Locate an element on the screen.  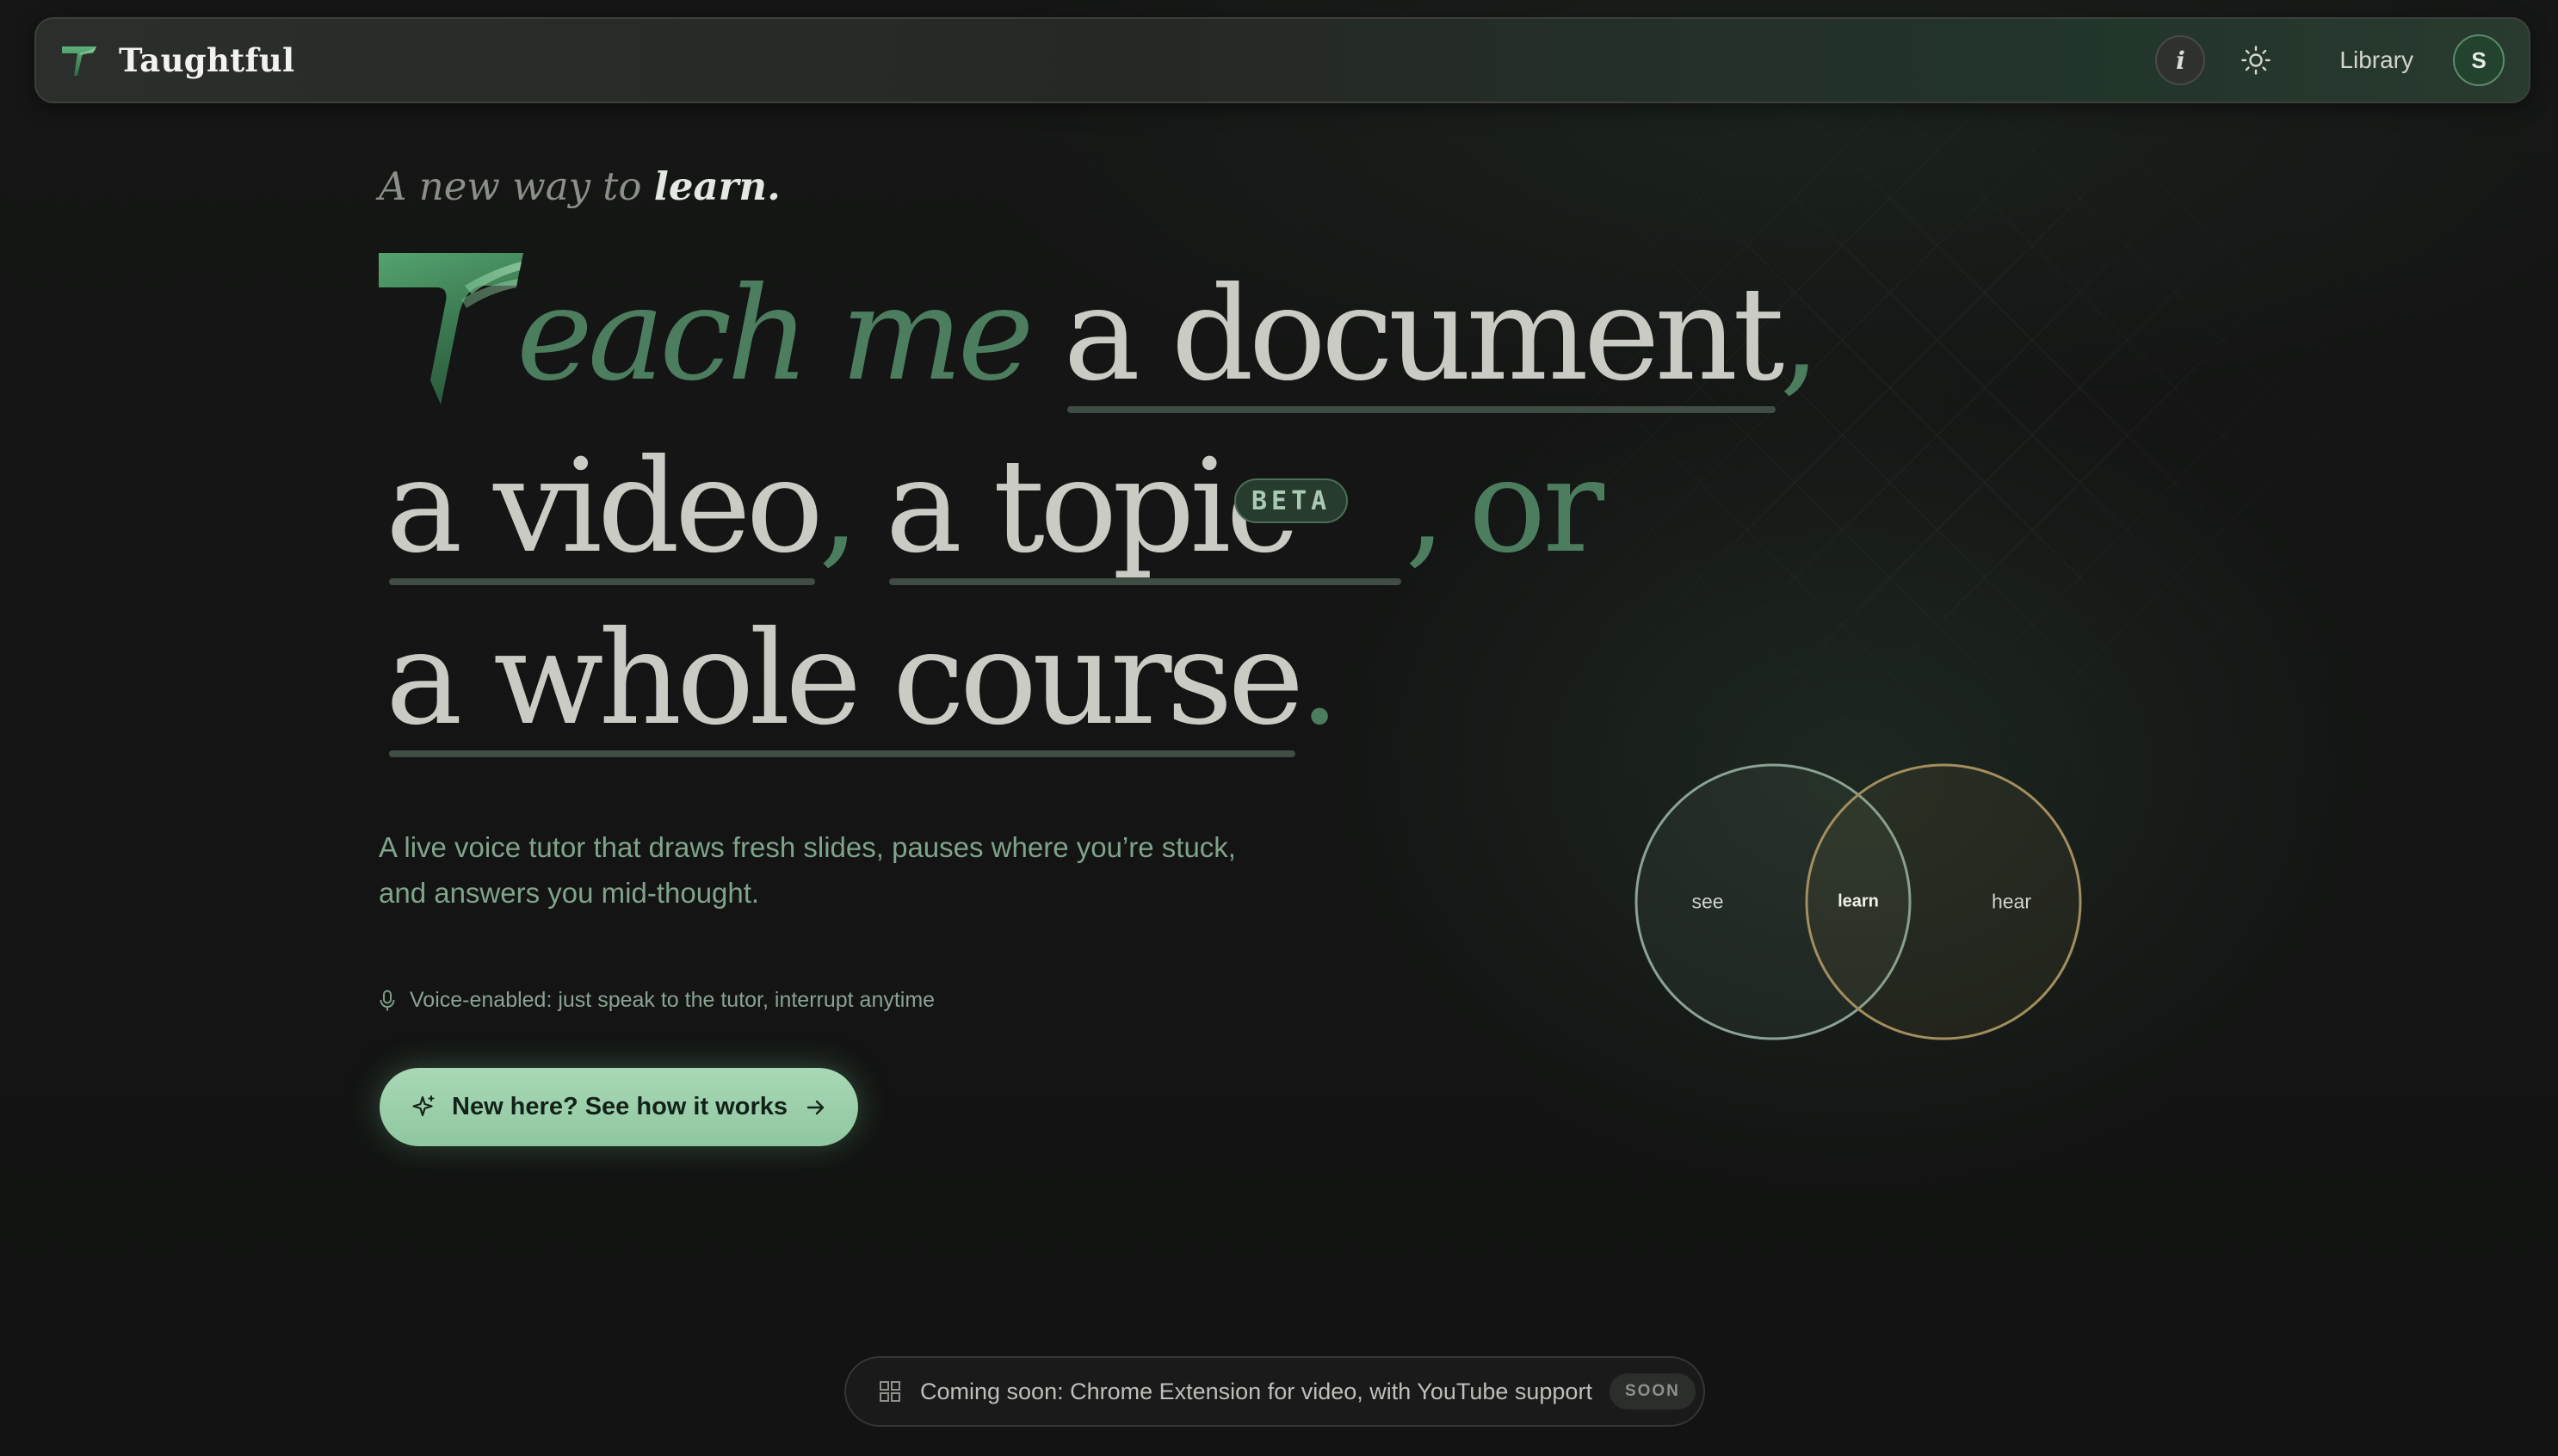
headline-comma-1: , is located at coordinates (1800, 335).